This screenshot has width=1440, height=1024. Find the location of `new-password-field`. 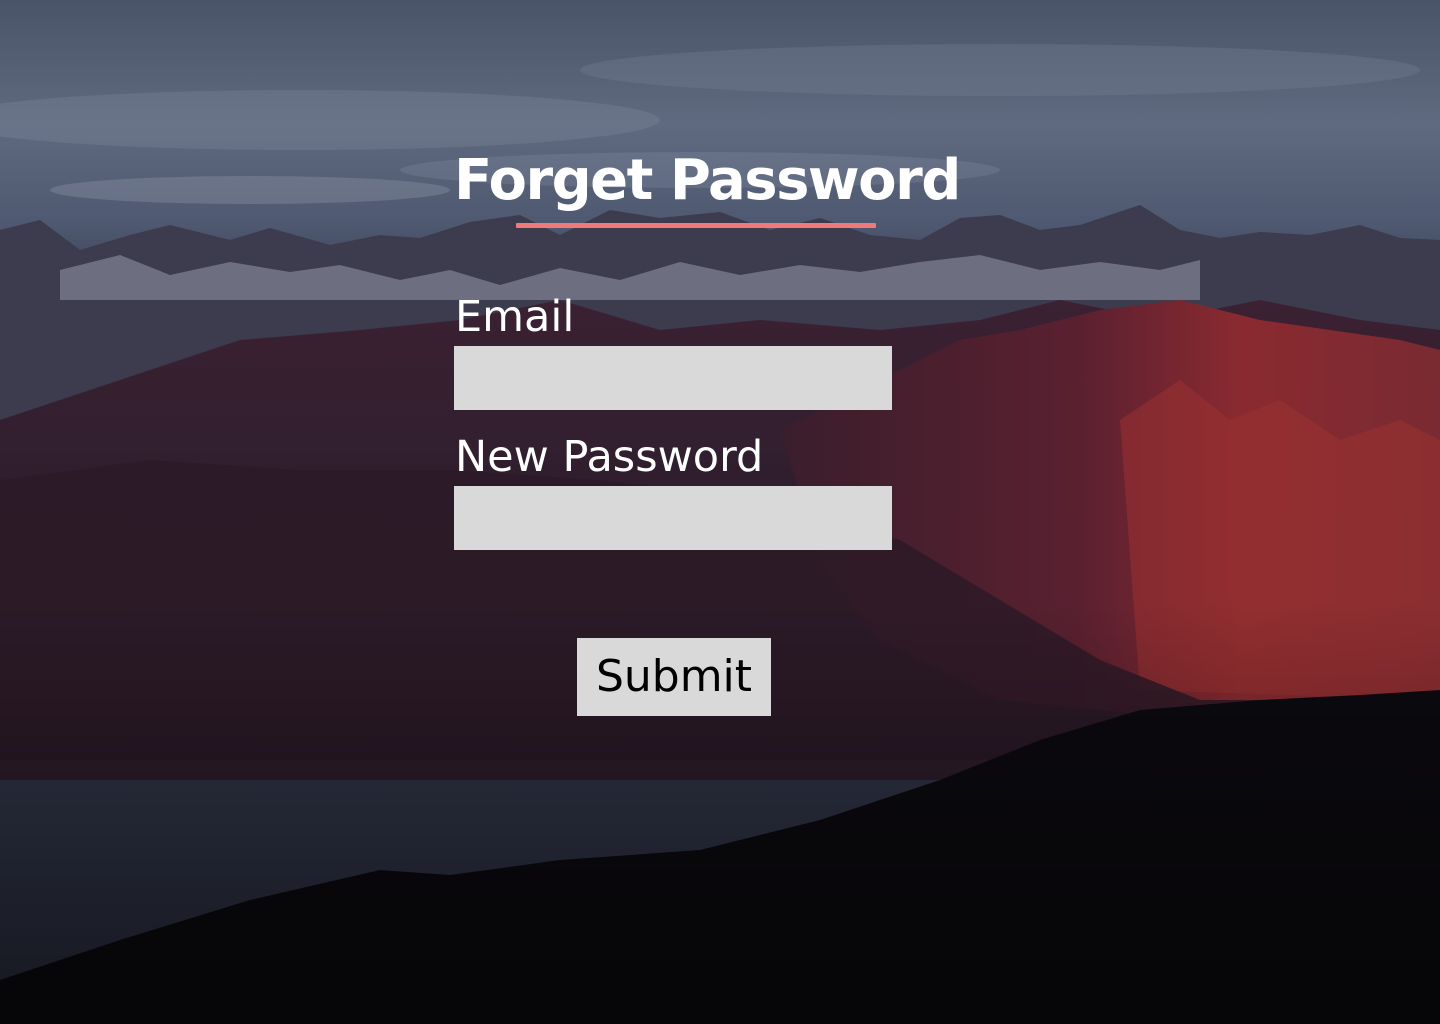

new-password-field is located at coordinates (673, 518).